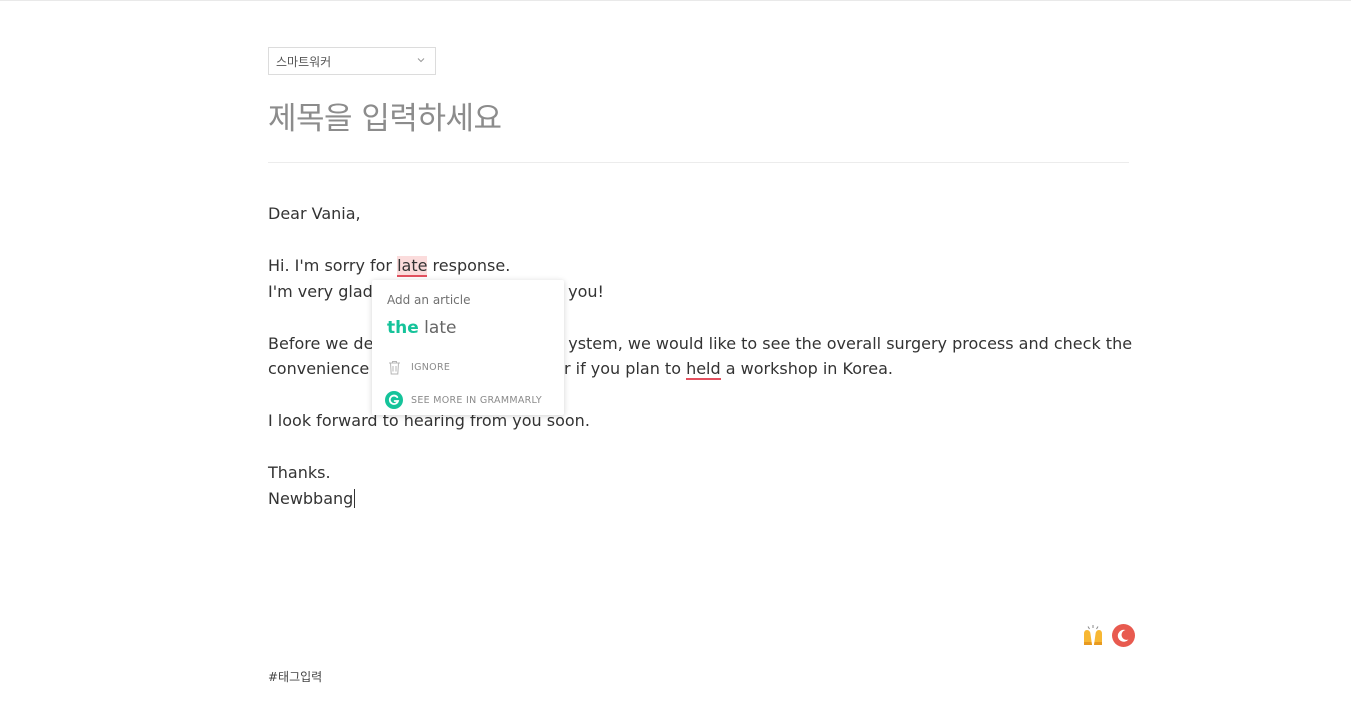 The image size is (1351, 712). Describe the element at coordinates (355, 498) in the screenshot. I see `text-cursor` at that location.